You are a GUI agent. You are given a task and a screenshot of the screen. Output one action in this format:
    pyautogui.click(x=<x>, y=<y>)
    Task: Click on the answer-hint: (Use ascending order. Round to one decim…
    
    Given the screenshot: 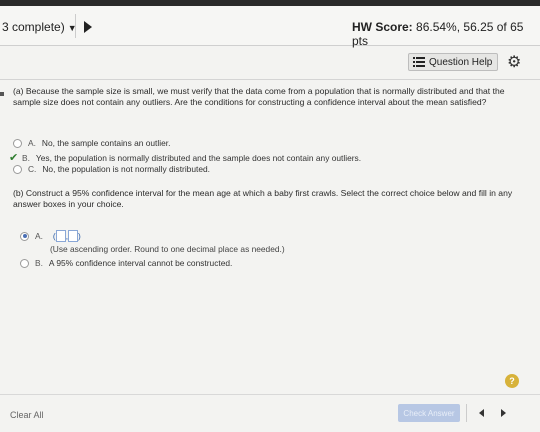 What is the action you would take?
    pyautogui.click(x=167, y=249)
    